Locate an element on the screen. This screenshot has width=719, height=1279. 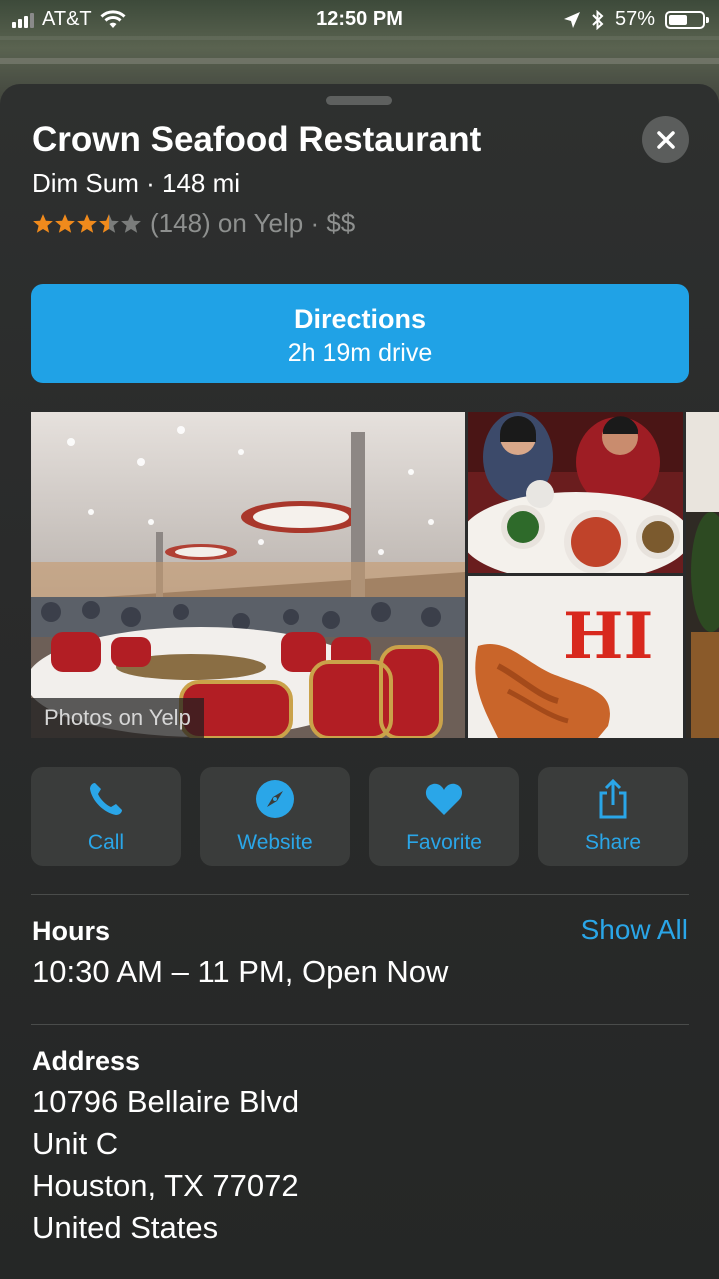
close-icon is located at coordinates (665, 139).